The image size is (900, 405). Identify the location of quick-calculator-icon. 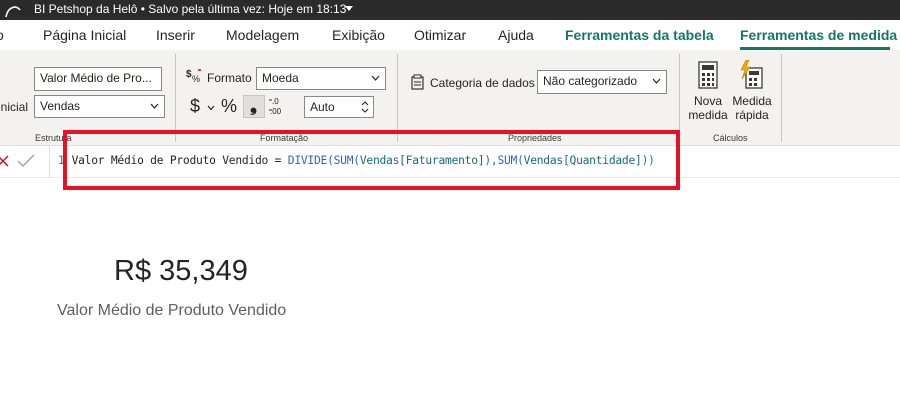
(751, 74).